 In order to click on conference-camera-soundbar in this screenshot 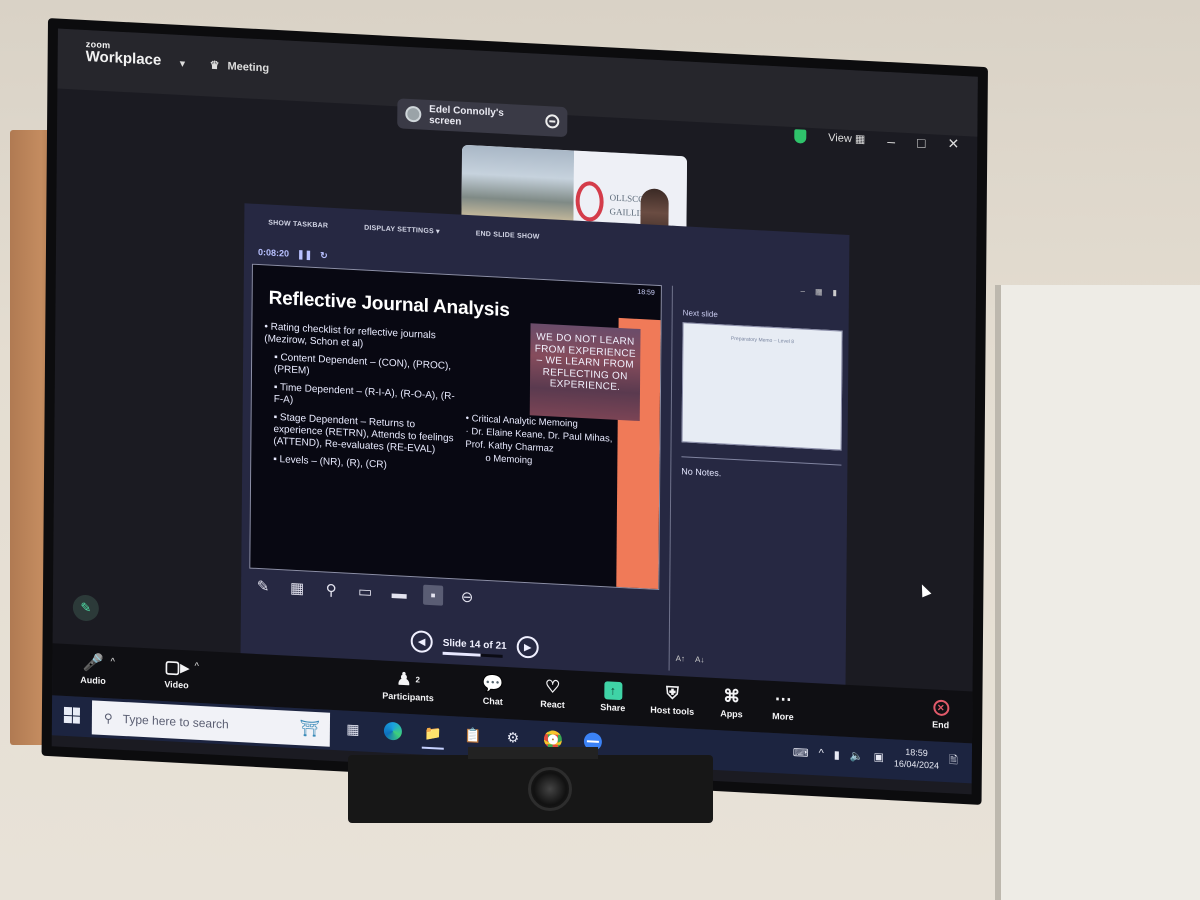, I will do `click(530, 785)`.